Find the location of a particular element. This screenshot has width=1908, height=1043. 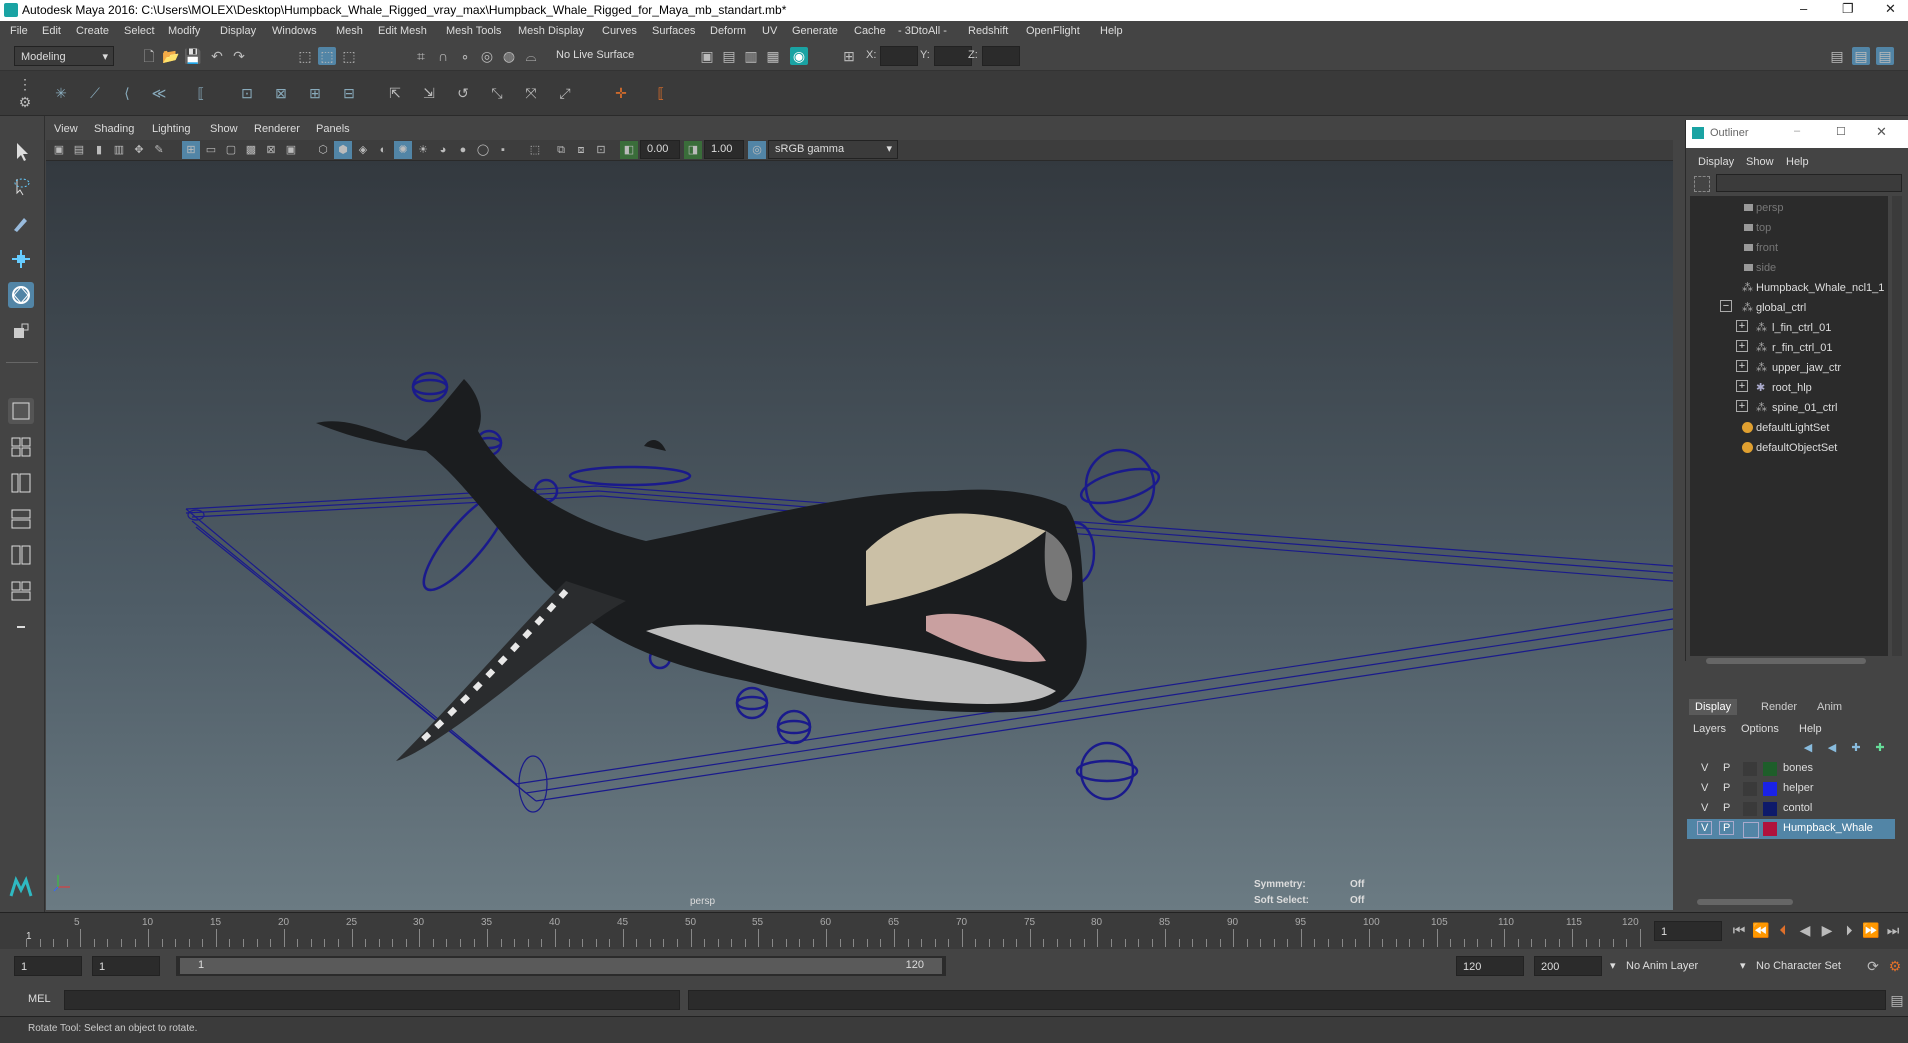

scale-constraint-icon: ⤡ is located at coordinates (497, 93).